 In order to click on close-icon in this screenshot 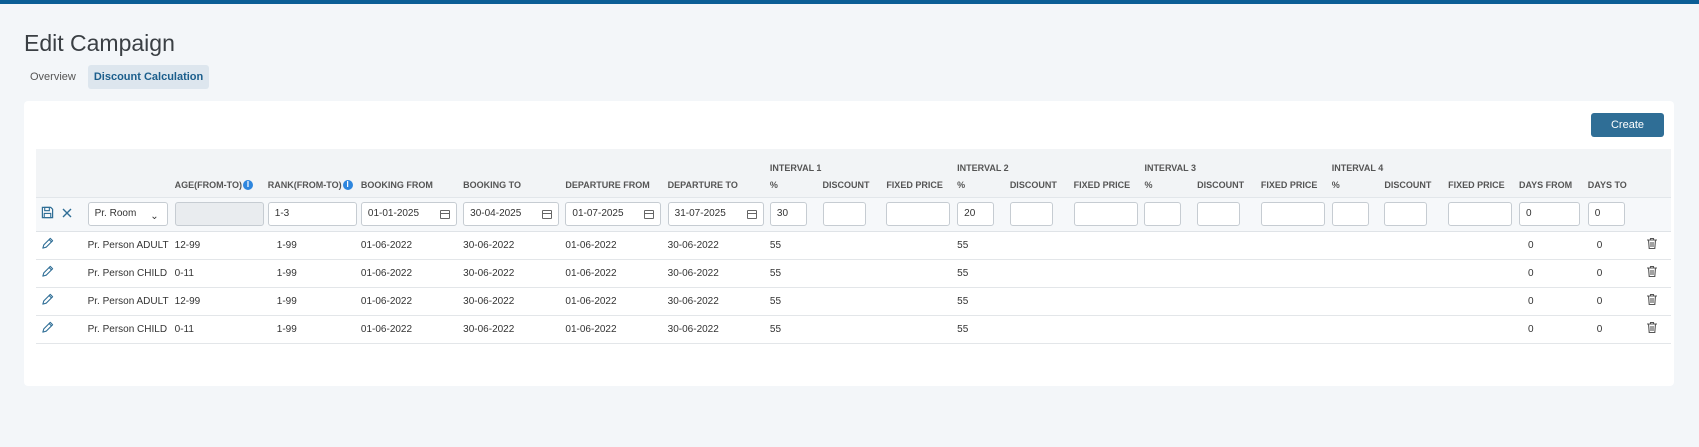, I will do `click(67, 214)`.